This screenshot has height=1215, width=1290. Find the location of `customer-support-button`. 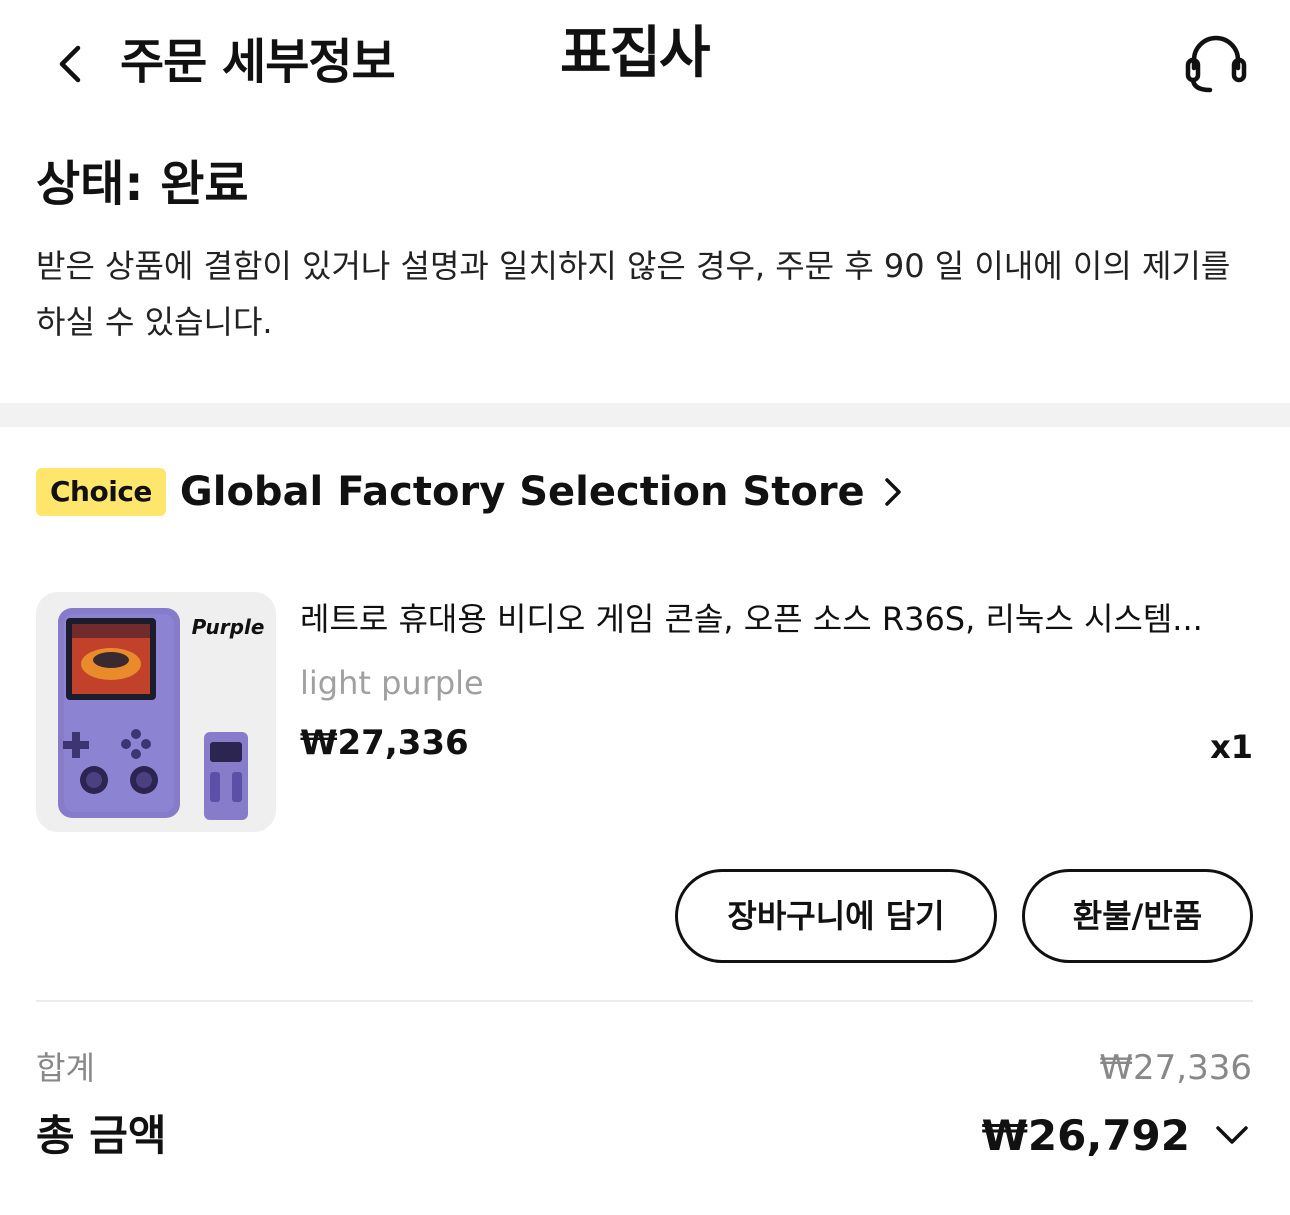

customer-support-button is located at coordinates (1216, 65).